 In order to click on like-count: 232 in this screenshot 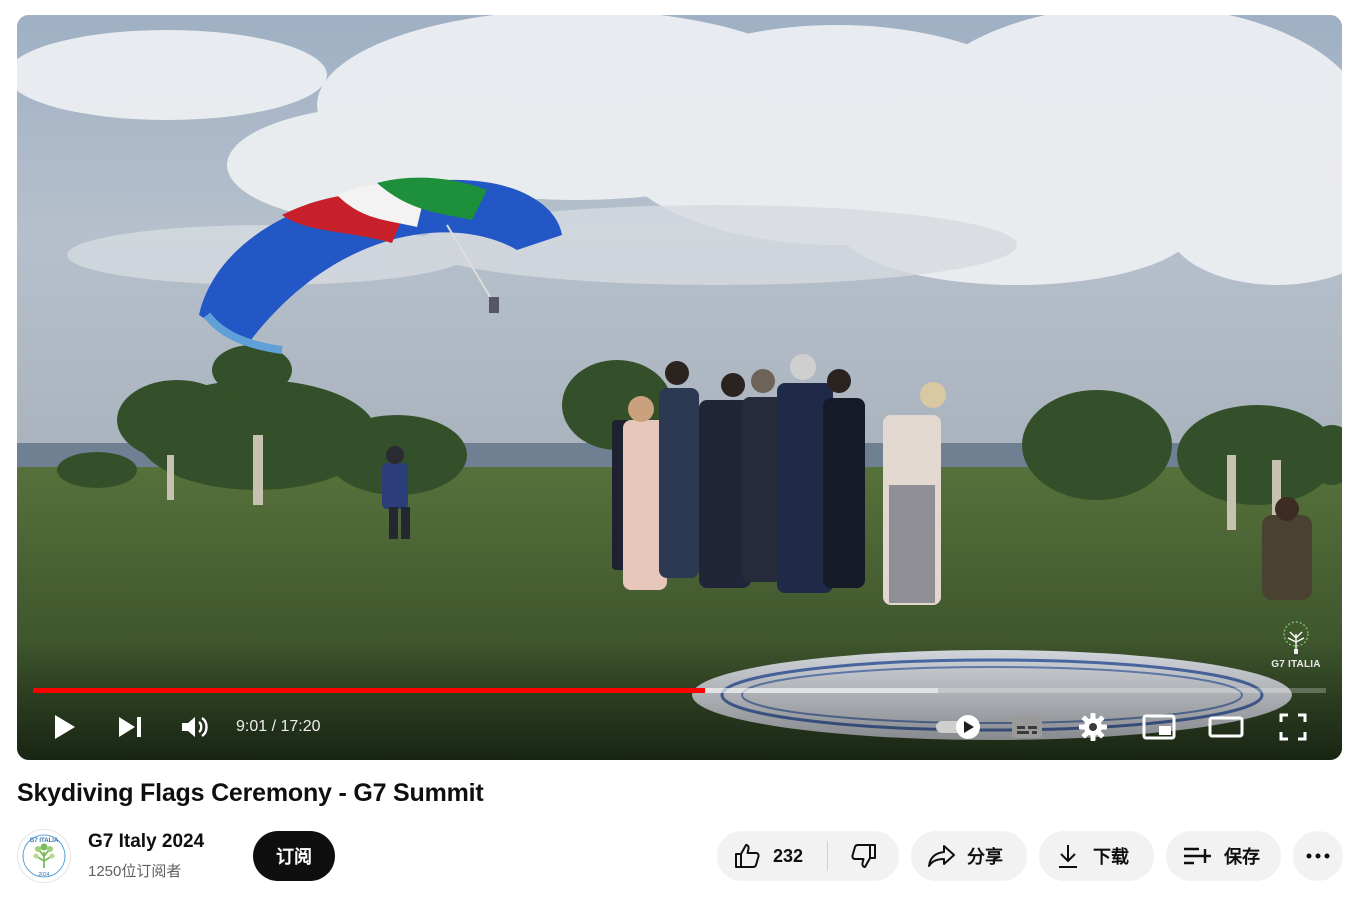, I will do `click(788, 855)`.